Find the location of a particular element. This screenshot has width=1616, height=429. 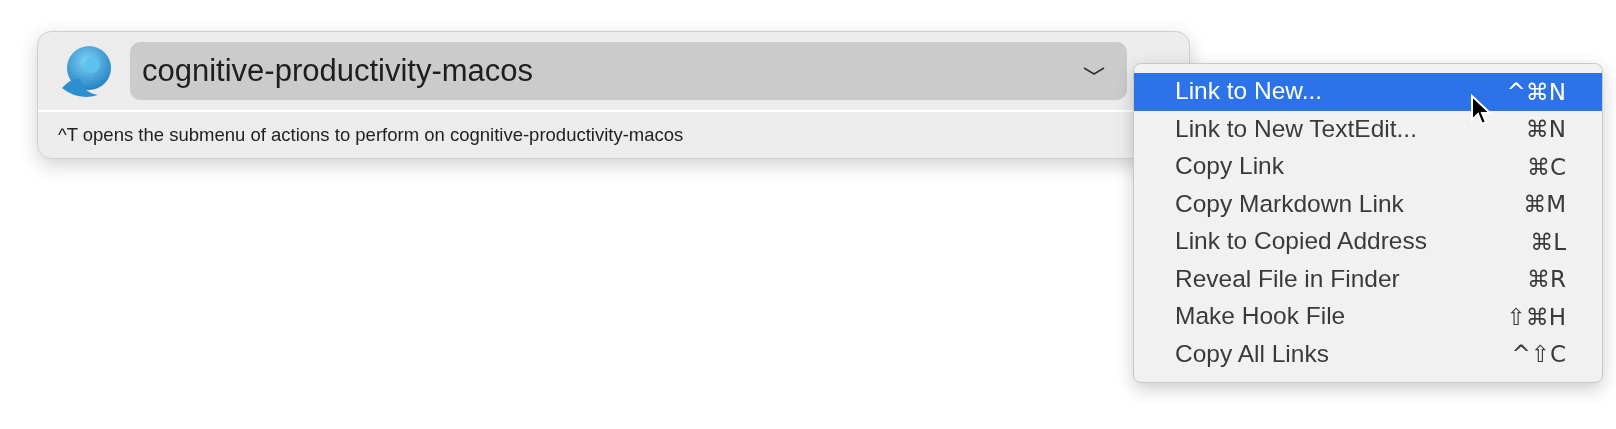

menu-item: Link to New TextEdit... ⌘N is located at coordinates (1368, 129).